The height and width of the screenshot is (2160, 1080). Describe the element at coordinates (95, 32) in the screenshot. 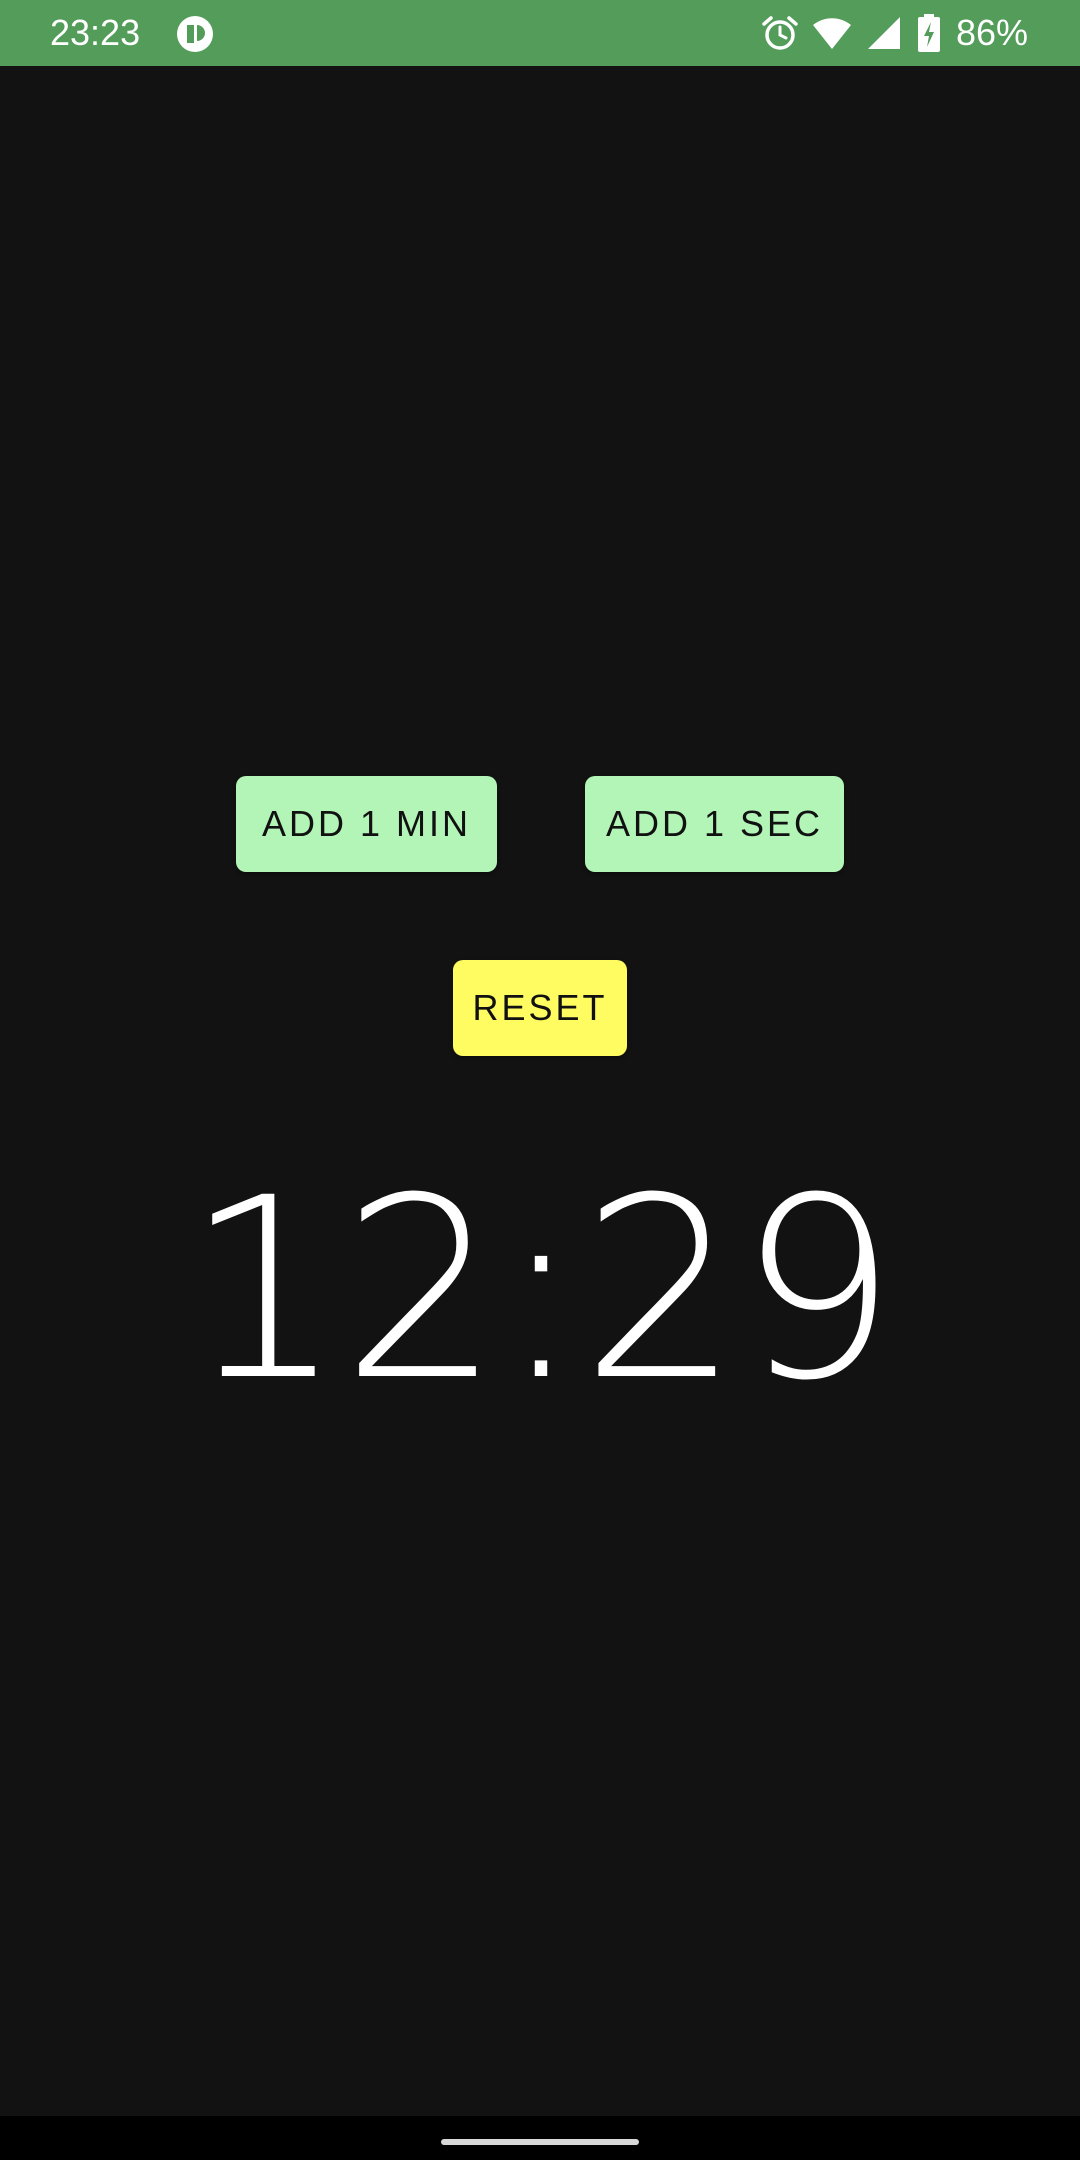

I see `status-time: 23:23` at that location.